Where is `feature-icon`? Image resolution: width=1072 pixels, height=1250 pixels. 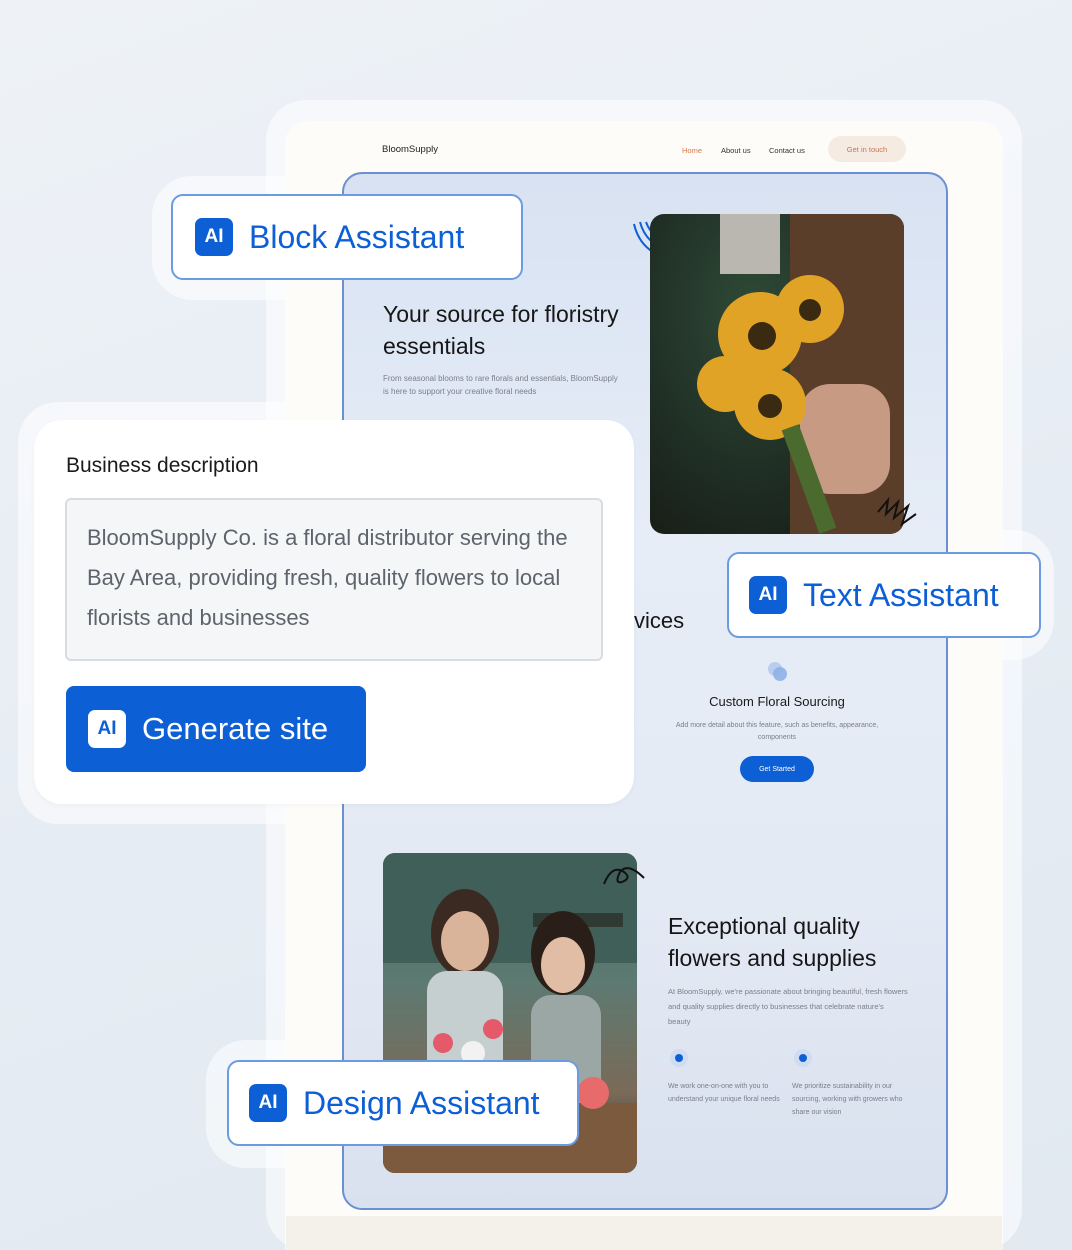 feature-icon is located at coordinates (777, 671).